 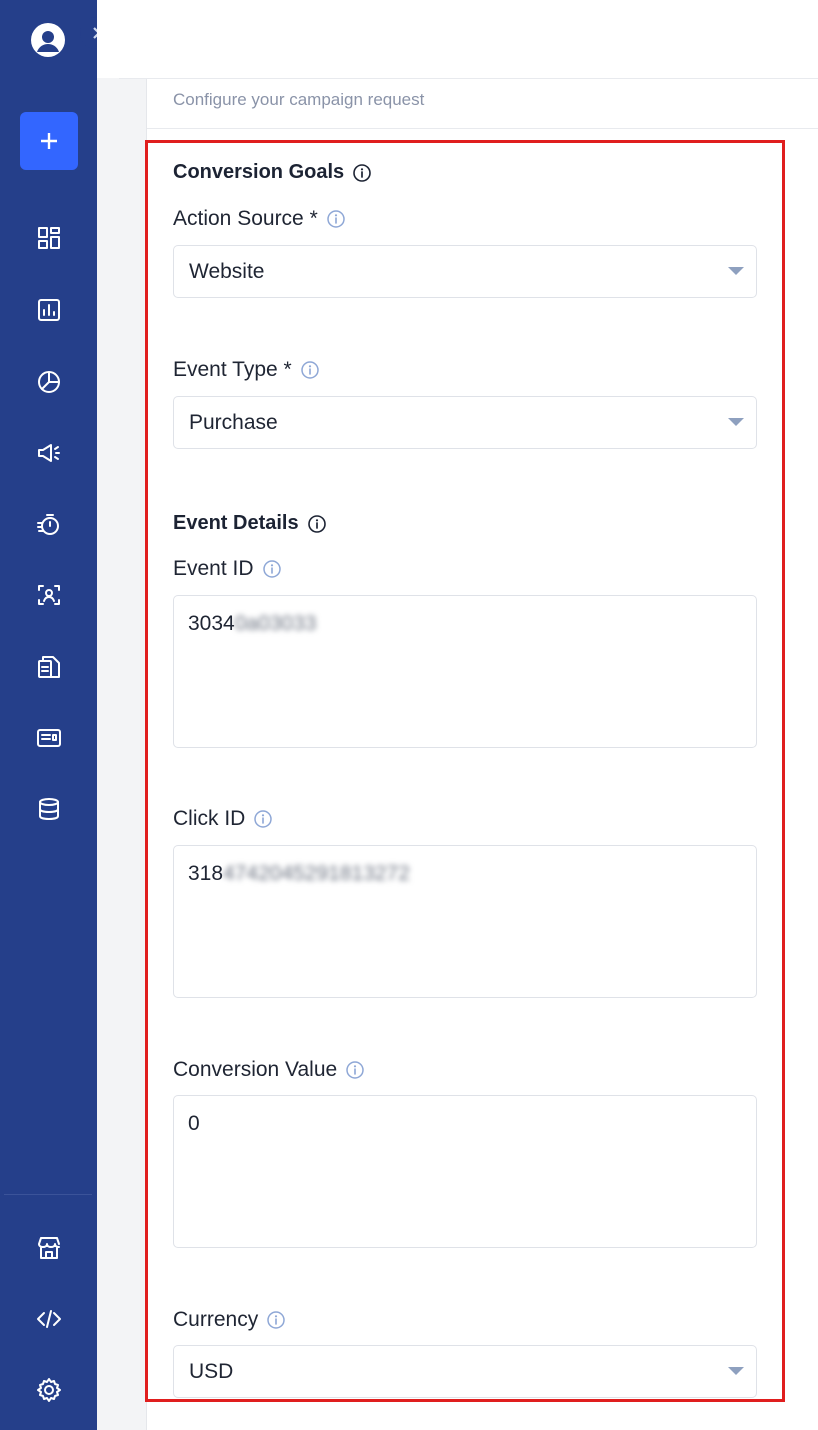 I want to click on event-type-select: Purchase, so click(x=465, y=422).